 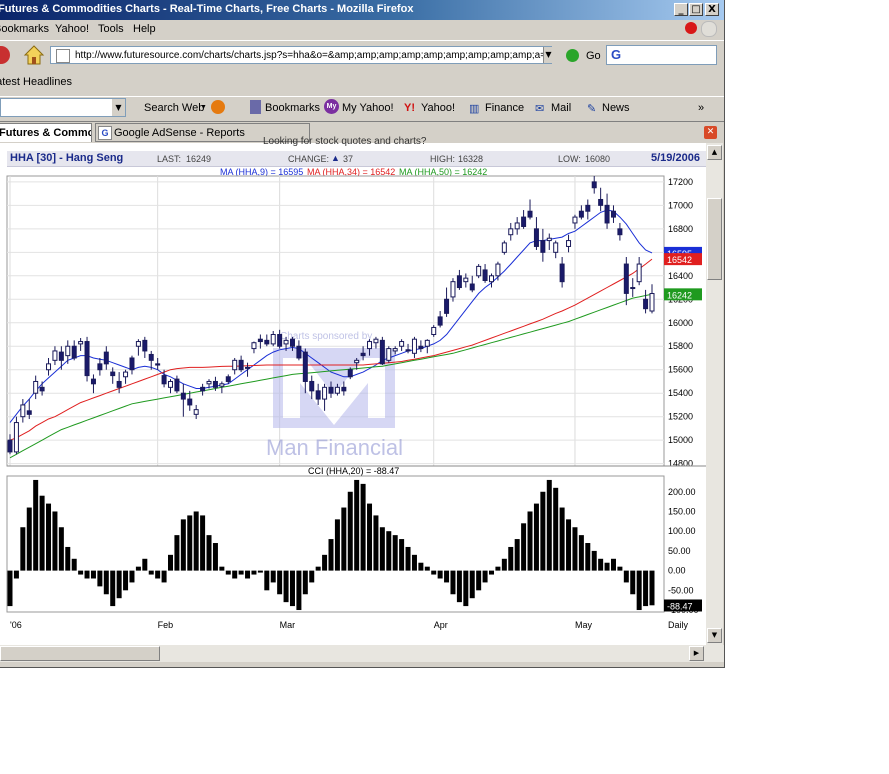 What do you see at coordinates (174, 108) in the screenshot?
I see `search-web-button: Search Web` at bounding box center [174, 108].